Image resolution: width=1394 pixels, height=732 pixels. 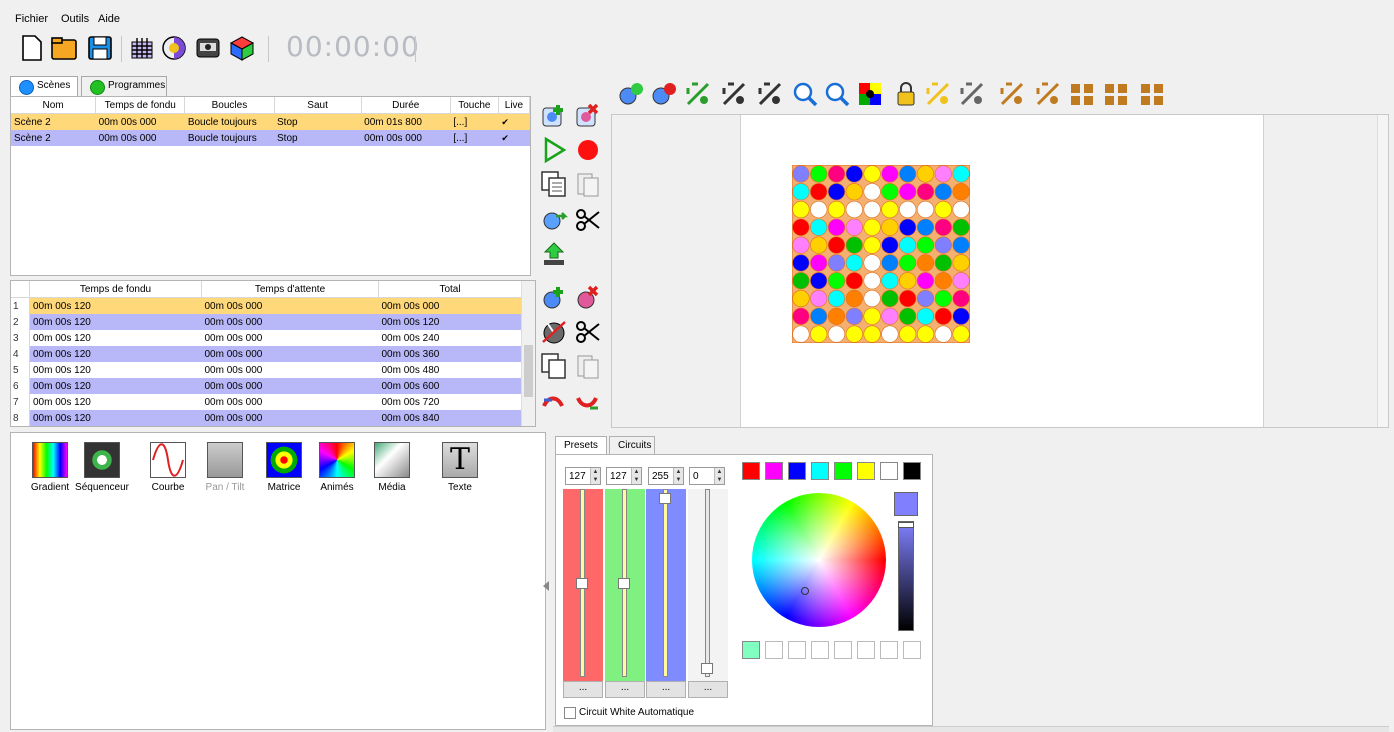 I want to click on color-wheel-cursor, so click(x=805, y=591).